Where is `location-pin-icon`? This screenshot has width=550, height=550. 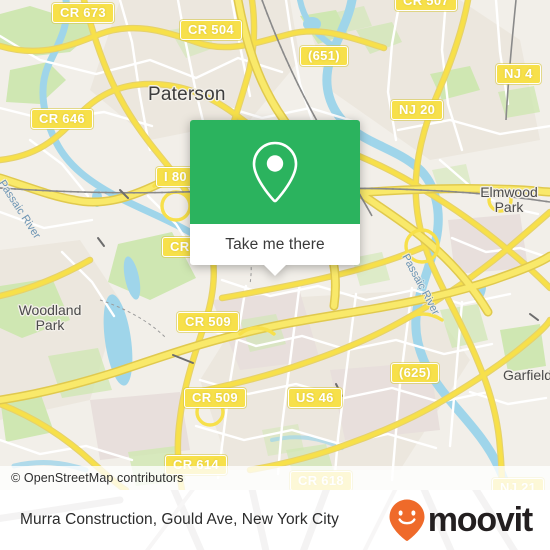
location-pin-icon is located at coordinates (275, 172).